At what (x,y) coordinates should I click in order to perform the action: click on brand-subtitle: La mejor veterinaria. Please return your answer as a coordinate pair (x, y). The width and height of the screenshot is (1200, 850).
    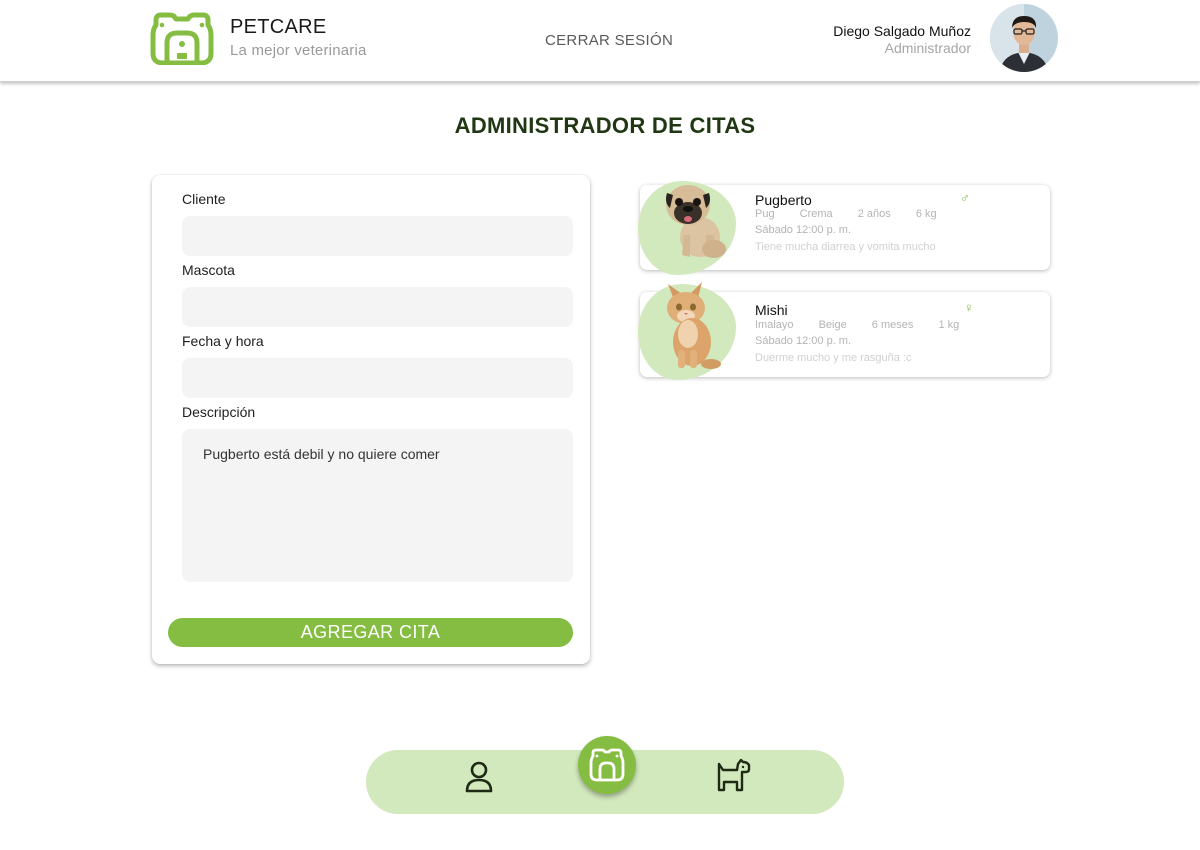
    Looking at the image, I should click on (298, 50).